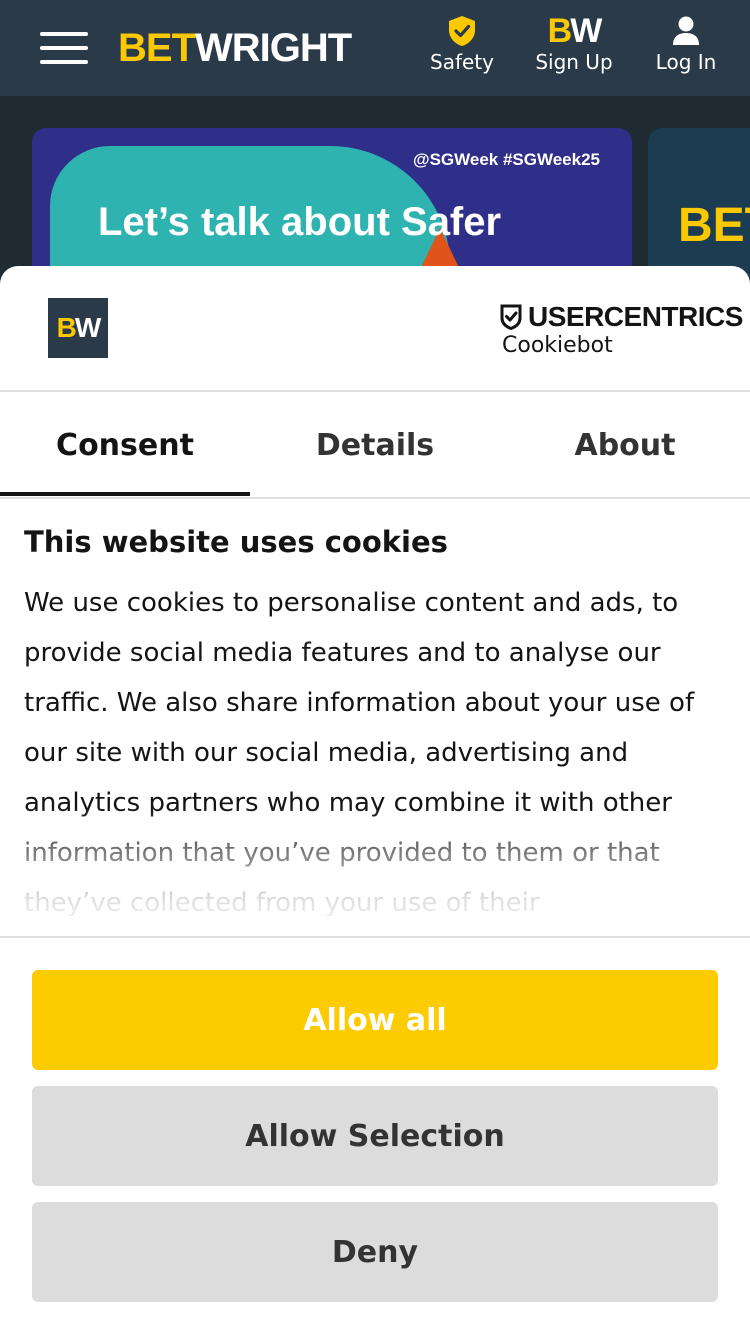 Image resolution: width=750 pixels, height=1334 pixels. Describe the element at coordinates (506, 159) in the screenshot. I see `promo-hashtag: @SGWeek #SGWeek25` at that location.